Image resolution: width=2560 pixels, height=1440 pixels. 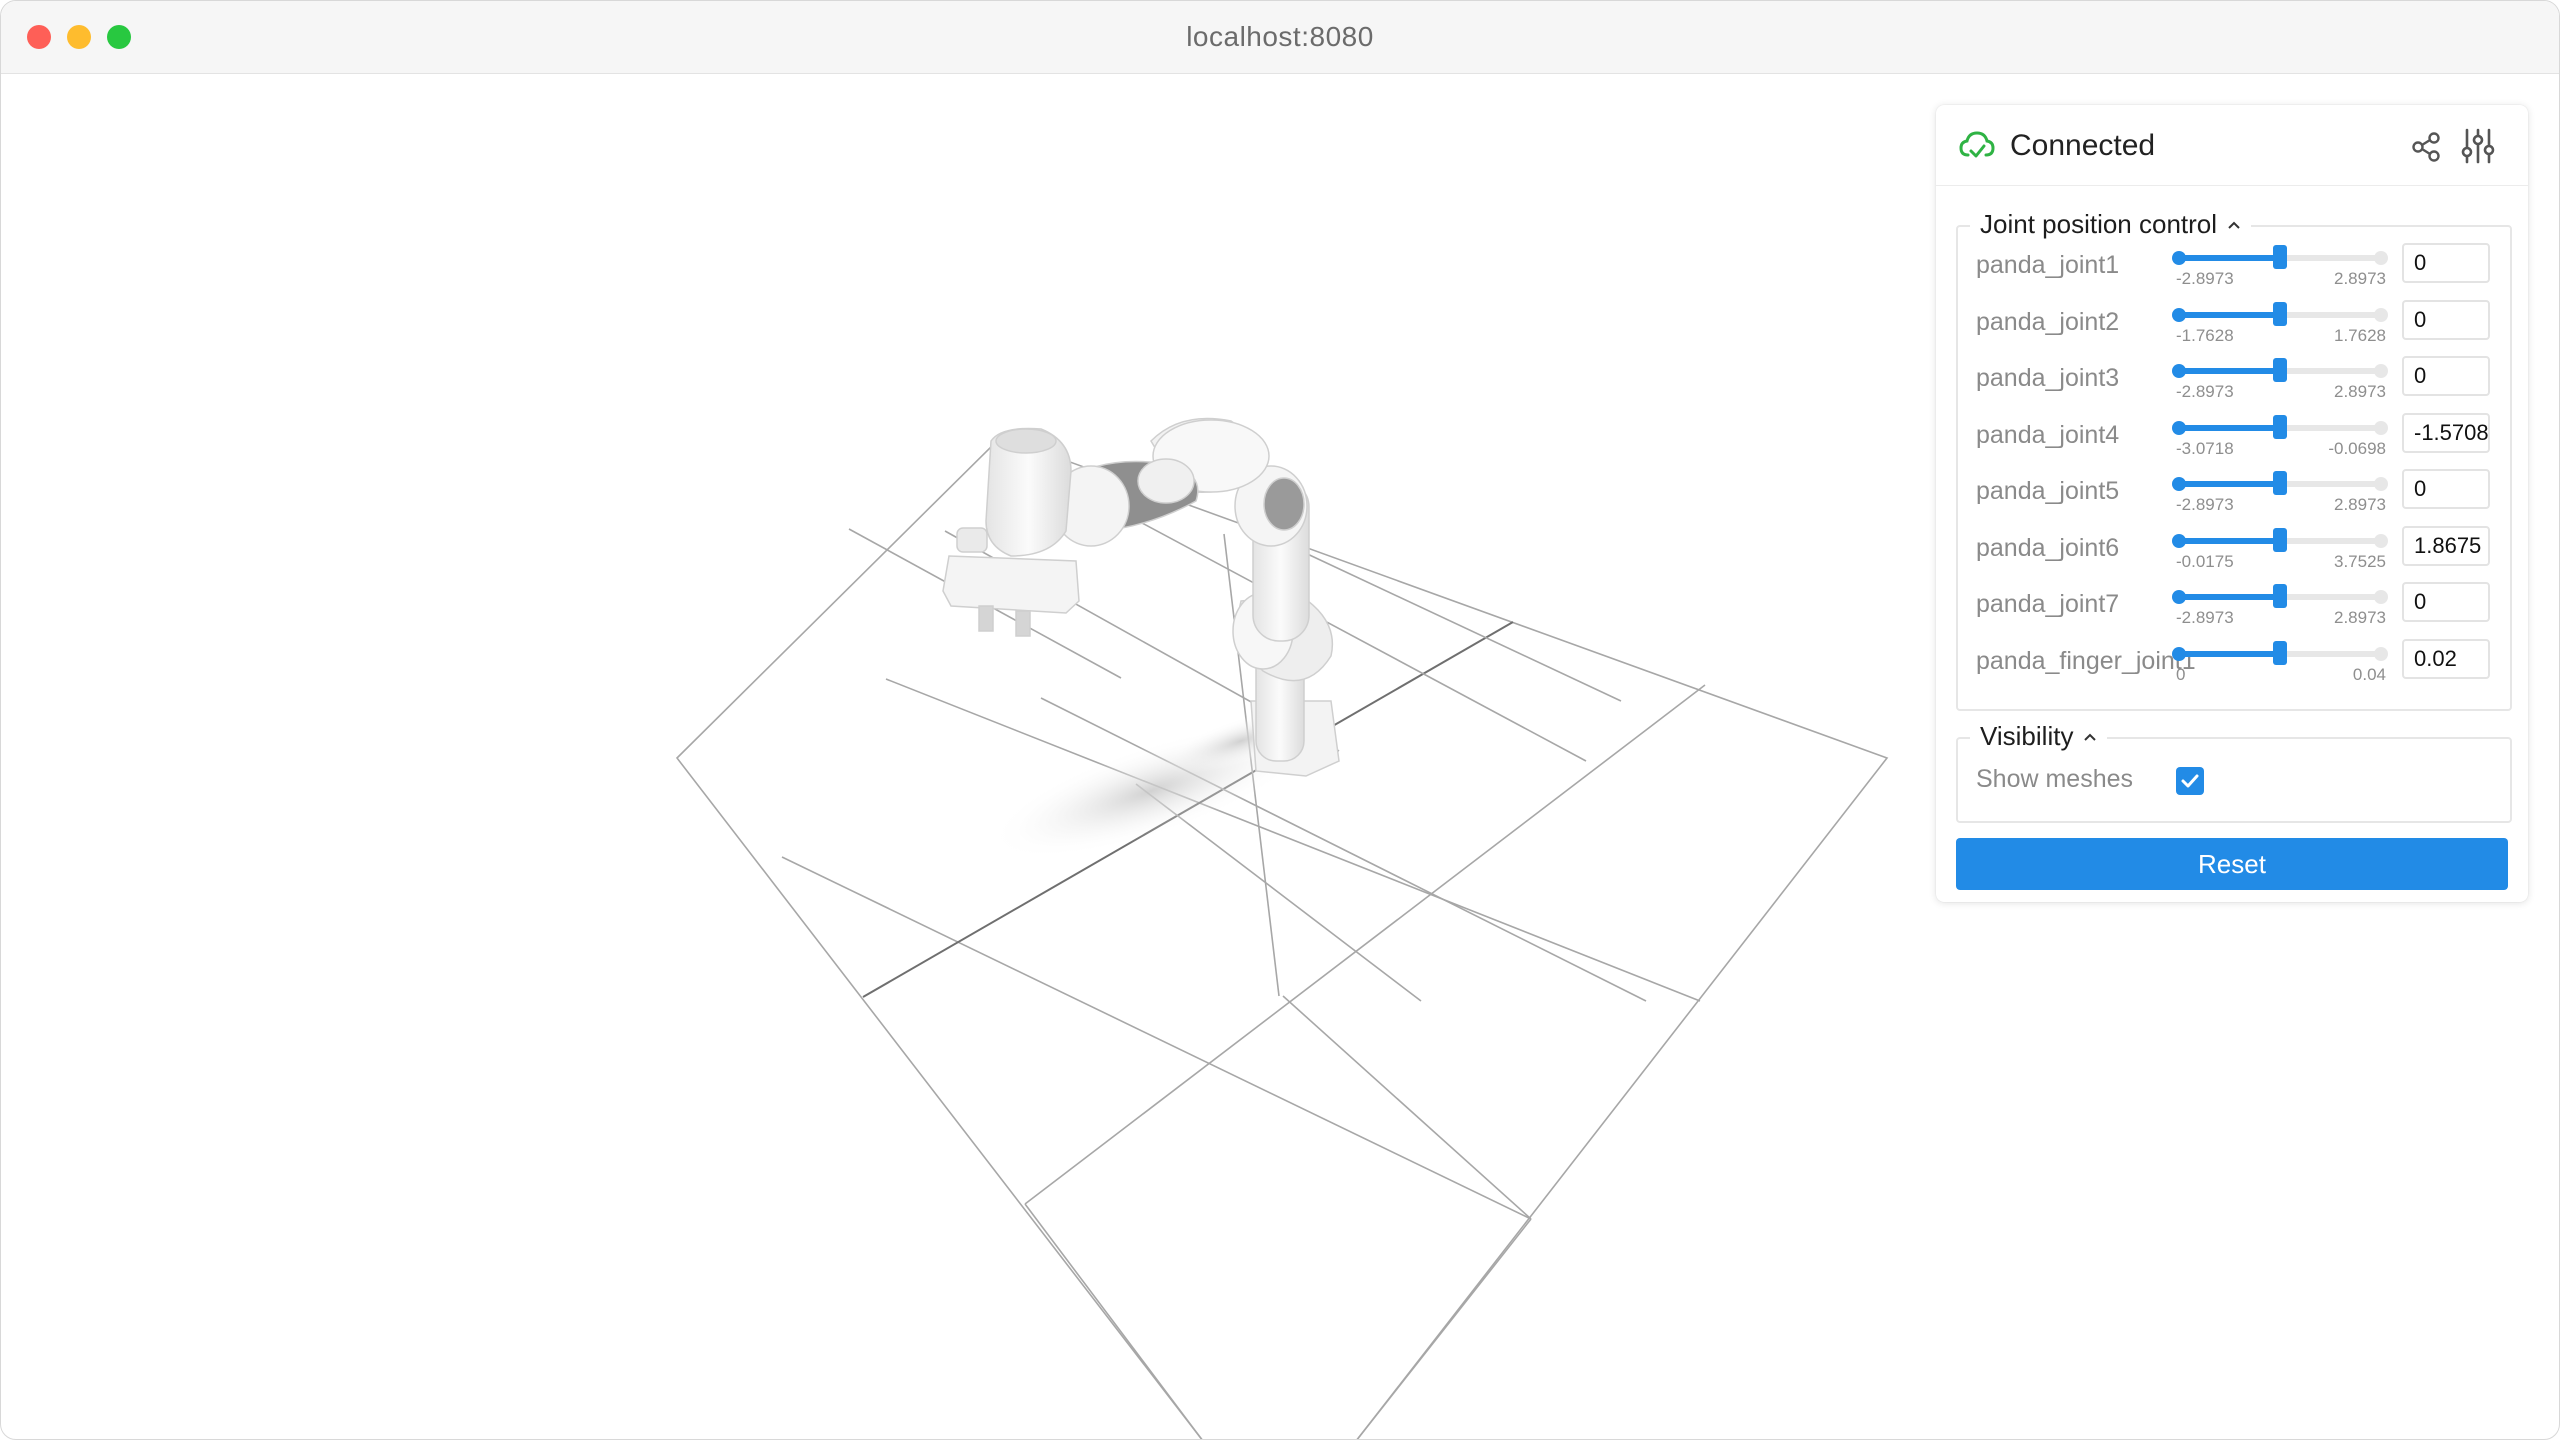 I want to click on robot-arm, so click(x=1141, y=597).